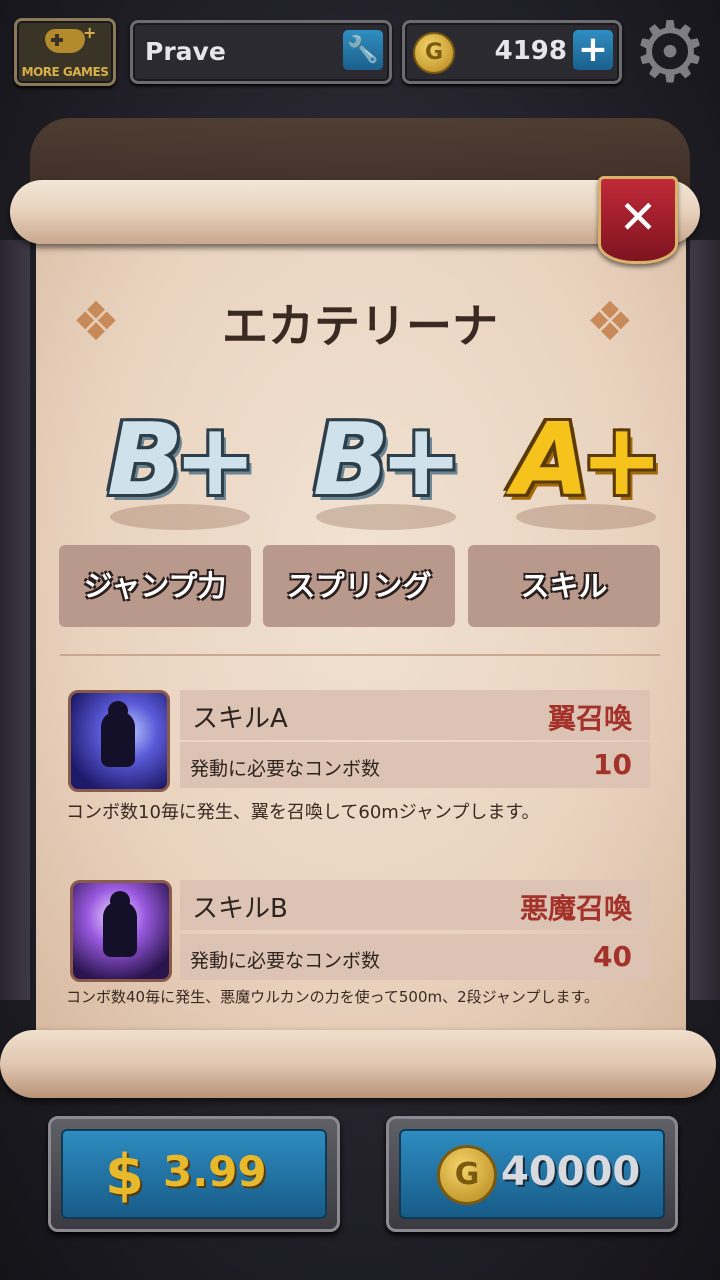 The height and width of the screenshot is (1280, 720). What do you see at coordinates (415, 957) in the screenshot?
I see `skill-b-combo-row: 発動に必要なコンボ数 40` at bounding box center [415, 957].